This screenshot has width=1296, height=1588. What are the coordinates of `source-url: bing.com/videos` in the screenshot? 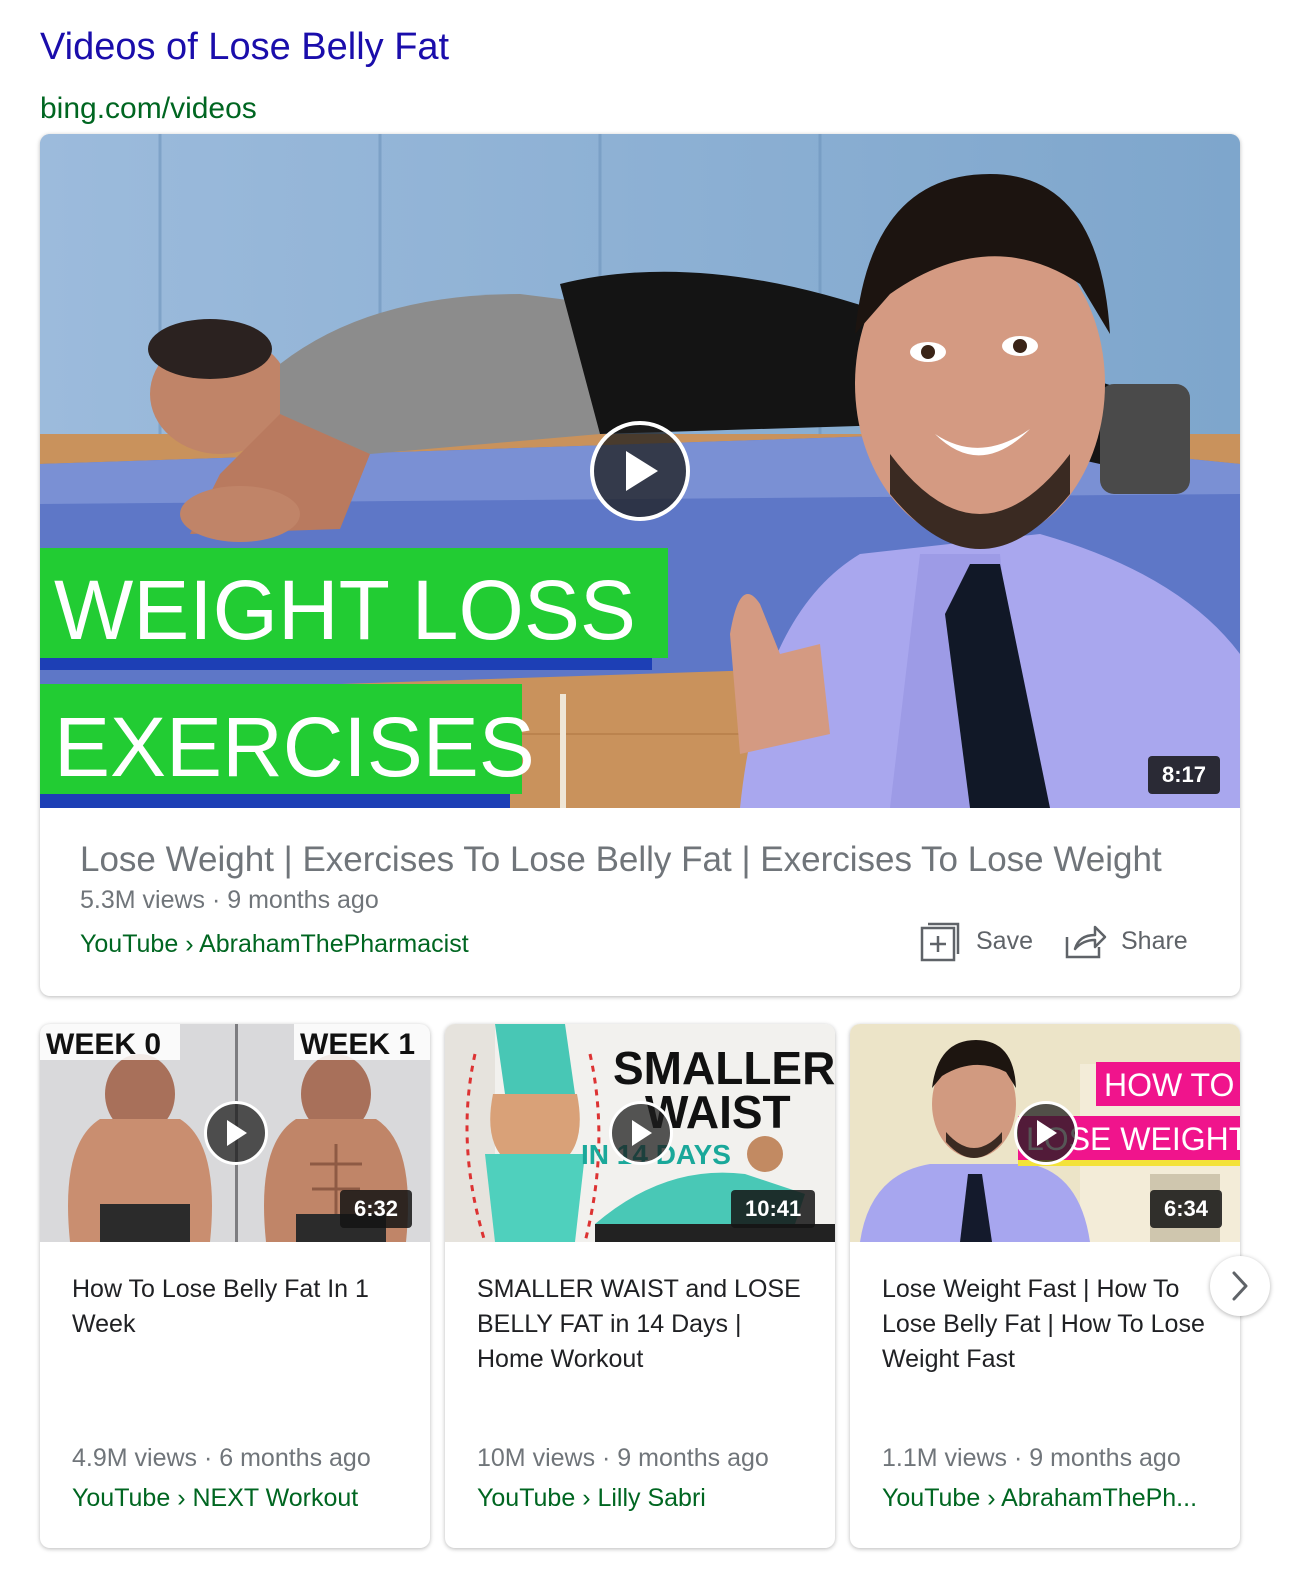 It's located at (148, 108).